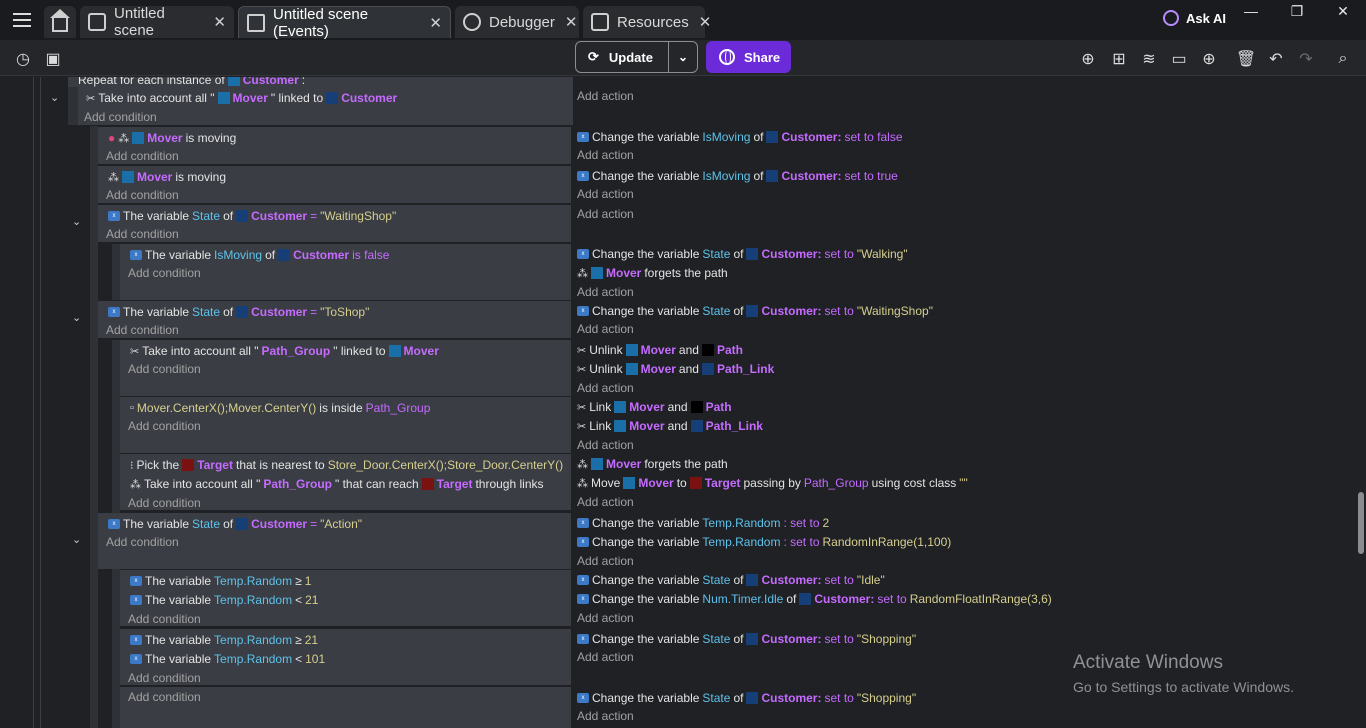  I want to click on action-link-path: ✂ Link Mover and Path, so click(654, 407).